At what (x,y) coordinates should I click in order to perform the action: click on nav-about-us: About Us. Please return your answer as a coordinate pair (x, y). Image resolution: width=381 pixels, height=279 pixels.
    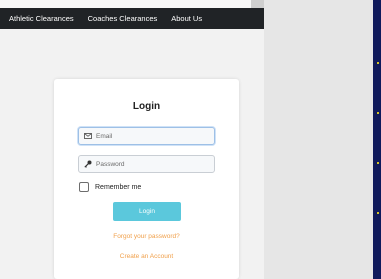
    Looking at the image, I should click on (186, 18).